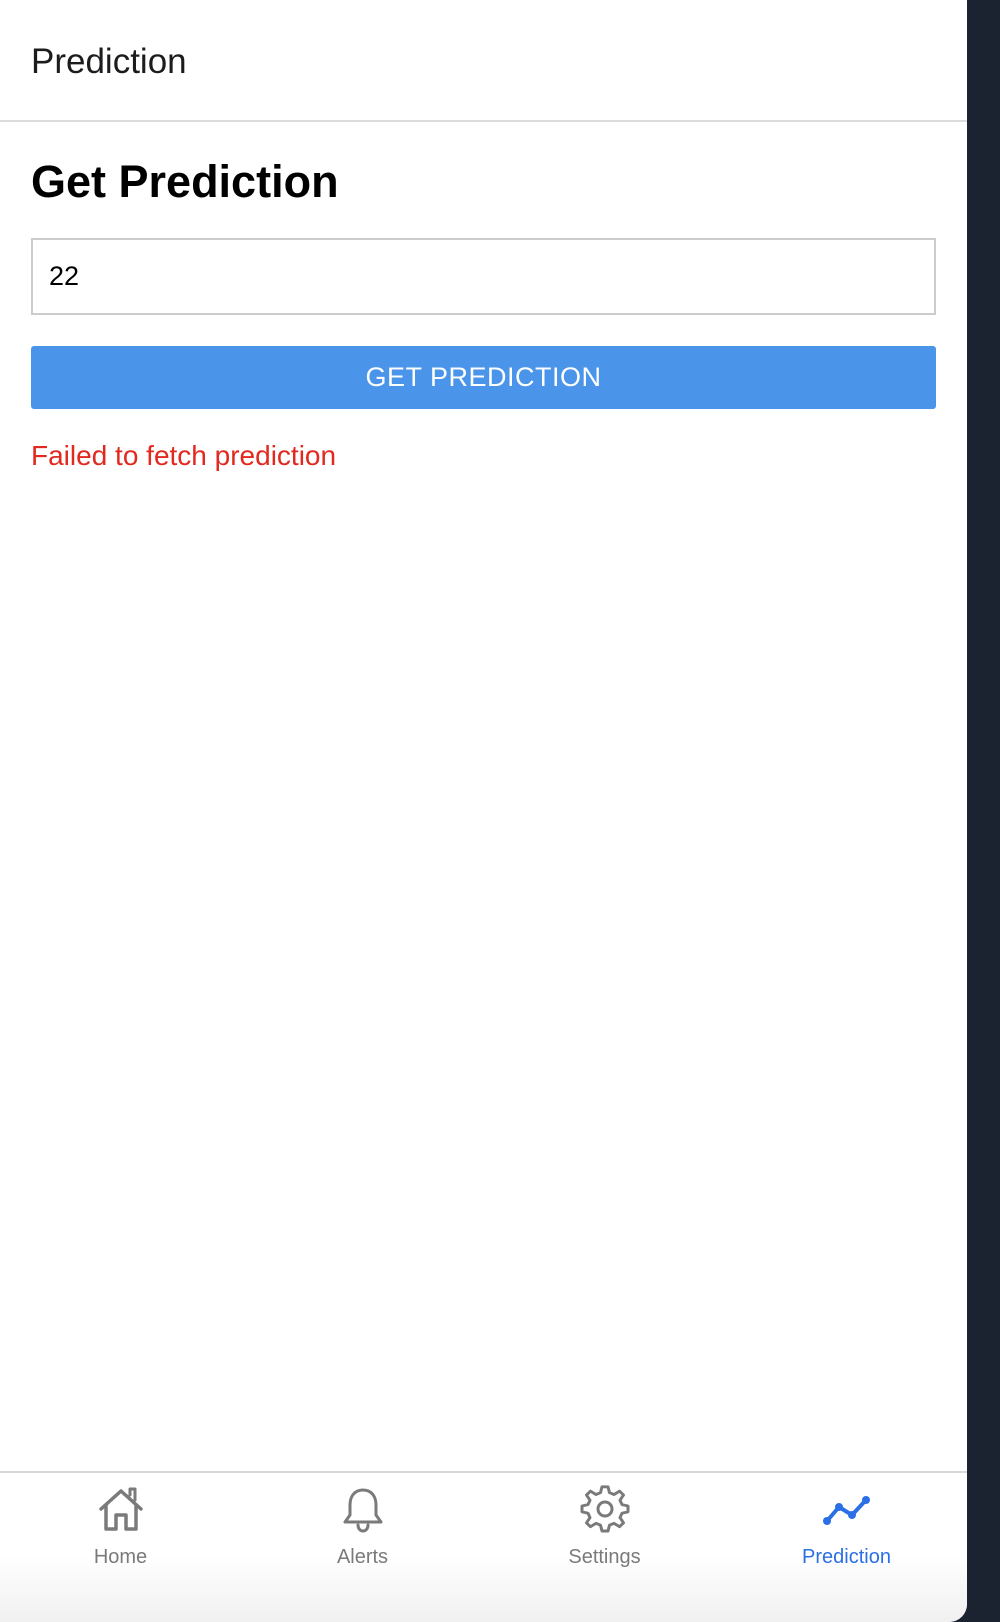 The width and height of the screenshot is (1000, 1622). What do you see at coordinates (483, 61) in the screenshot?
I see `top-header: Prediction` at bounding box center [483, 61].